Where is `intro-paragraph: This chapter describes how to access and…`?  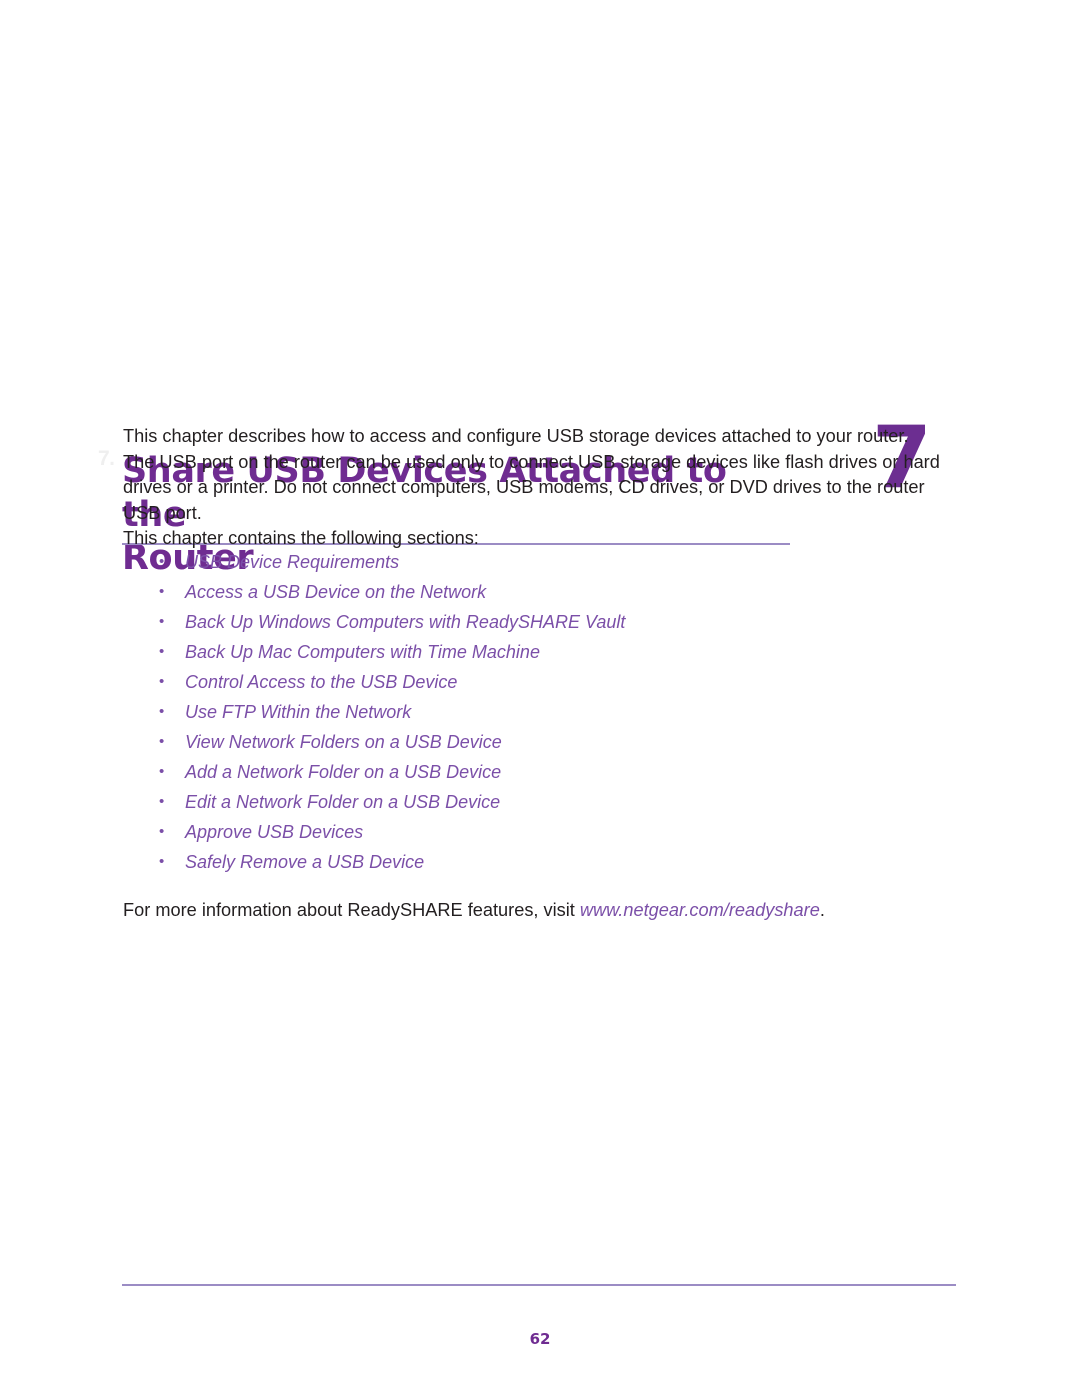 intro-paragraph: This chapter describes how to access and… is located at coordinates (531, 474).